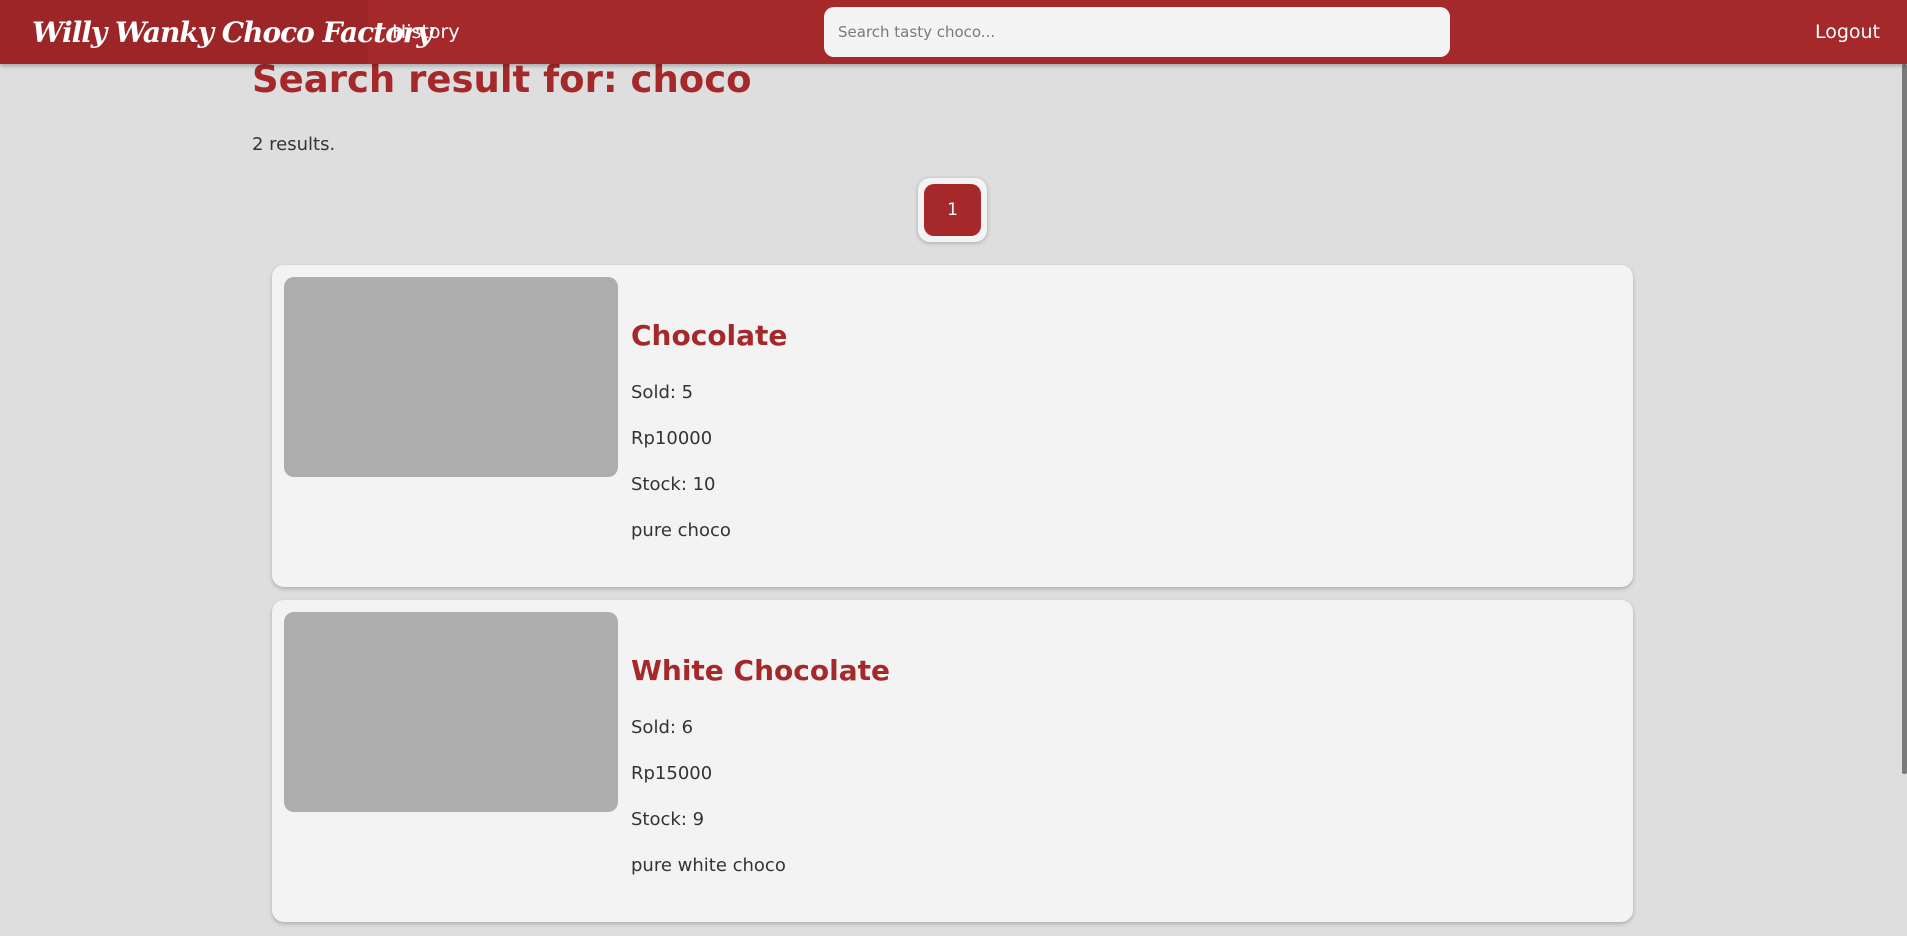 Image resolution: width=1907 pixels, height=936 pixels. Describe the element at coordinates (294, 144) in the screenshot. I see `result-count: 2 results.` at that location.